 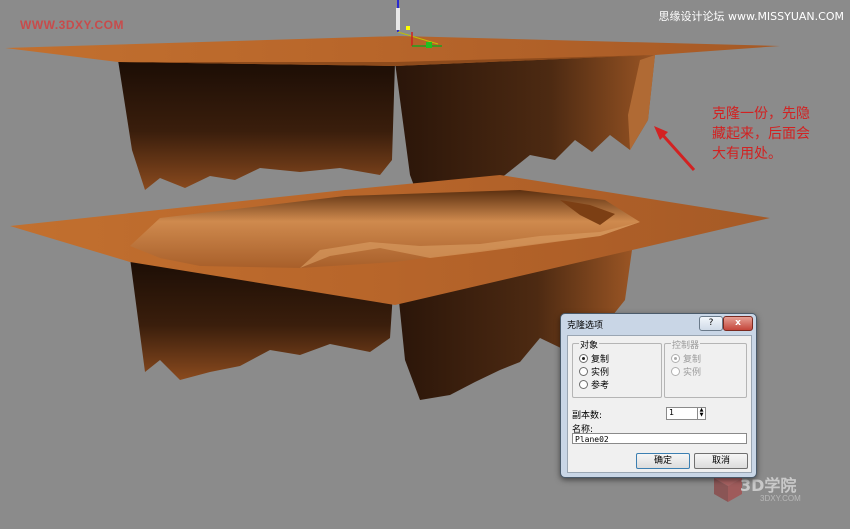 I want to click on copies-spinner: 1 ▲ ▼, so click(x=686, y=413).